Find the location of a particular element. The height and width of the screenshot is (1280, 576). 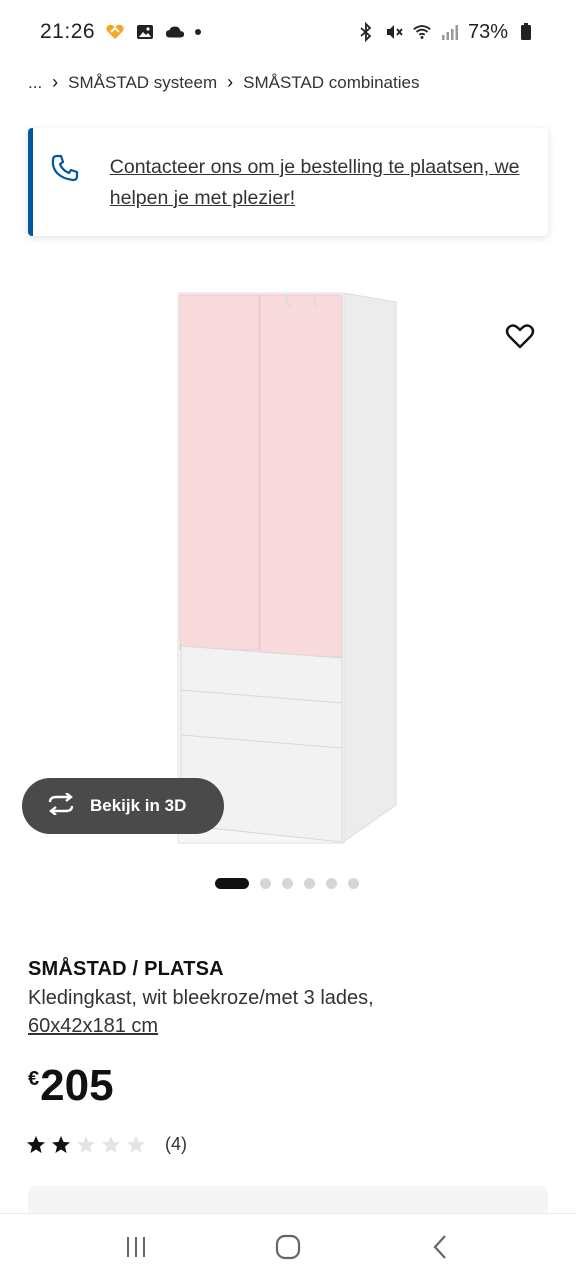

carousel-indicator is located at coordinates (287, 883).